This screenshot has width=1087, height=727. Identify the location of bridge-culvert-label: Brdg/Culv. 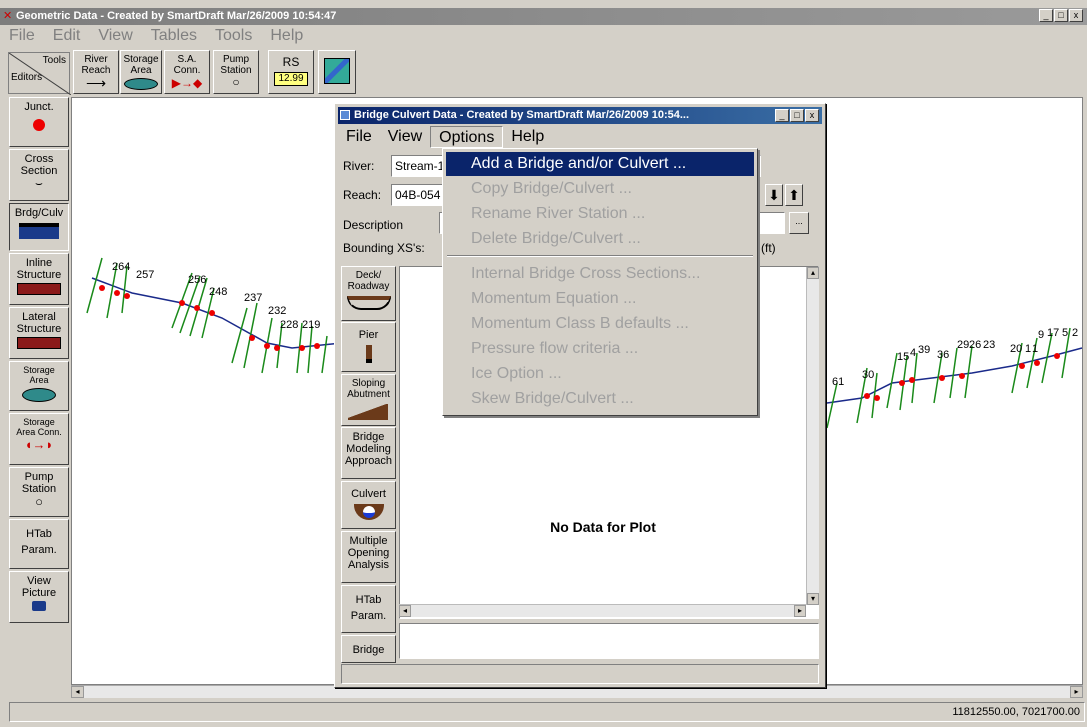
(39, 213).